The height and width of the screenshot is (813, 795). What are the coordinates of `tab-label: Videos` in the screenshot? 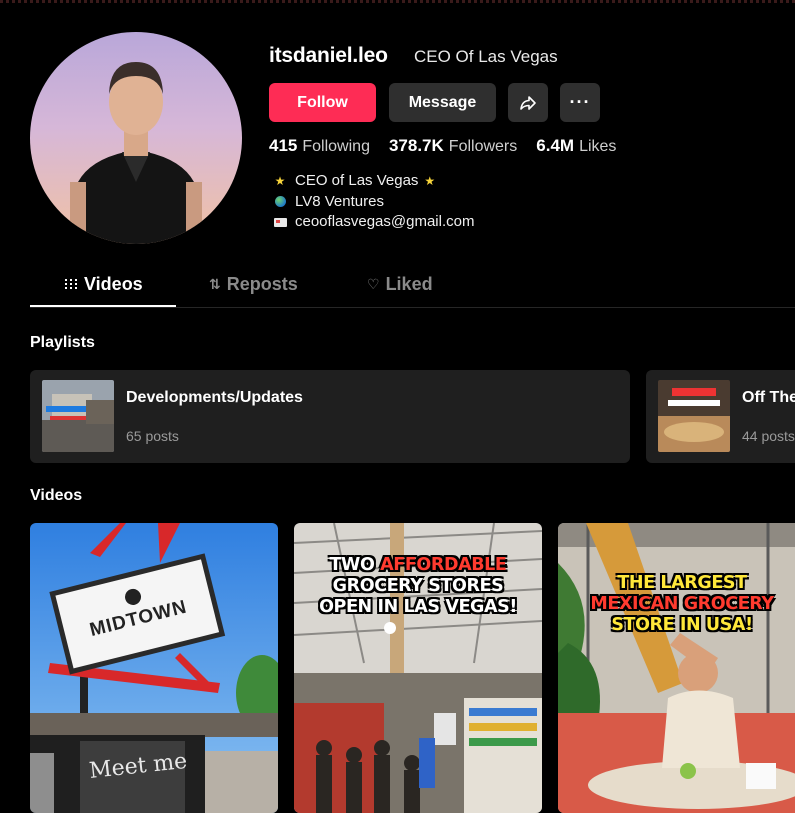 It's located at (113, 284).